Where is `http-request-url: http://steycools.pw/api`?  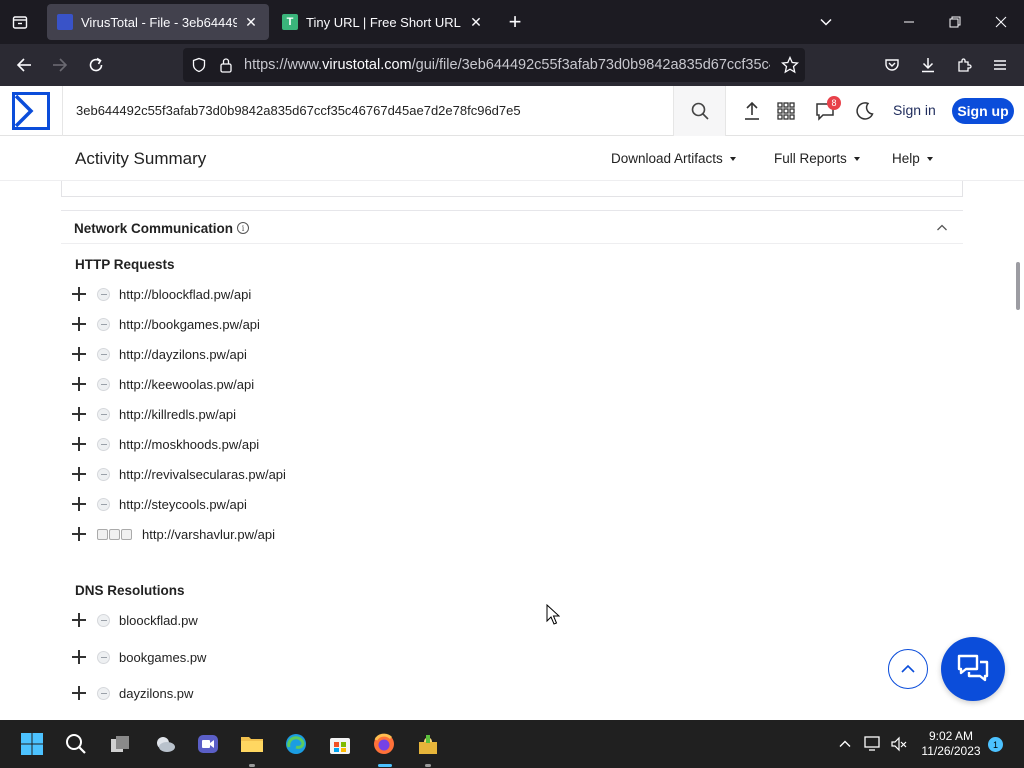
http-request-url: http://steycools.pw/api is located at coordinates (183, 504).